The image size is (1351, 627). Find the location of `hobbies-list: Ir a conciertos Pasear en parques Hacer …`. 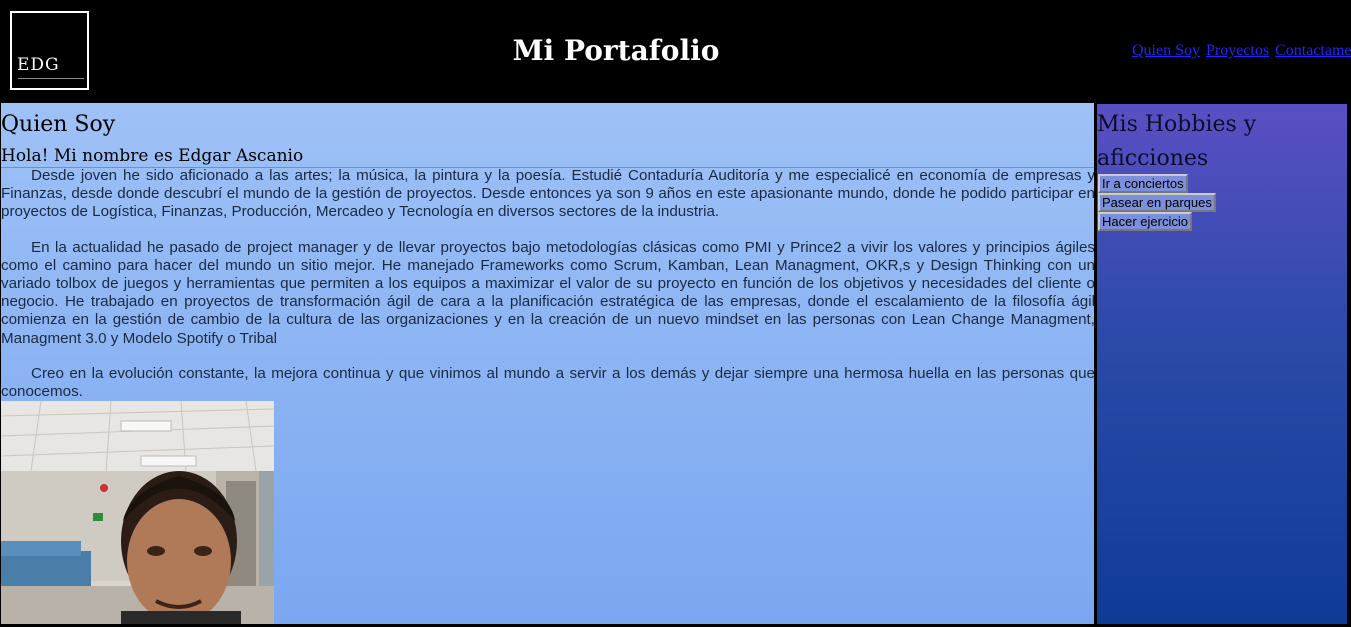

hobbies-list: Ir a conciertos Pasear en parques Hacer … is located at coordinates (1157, 202).